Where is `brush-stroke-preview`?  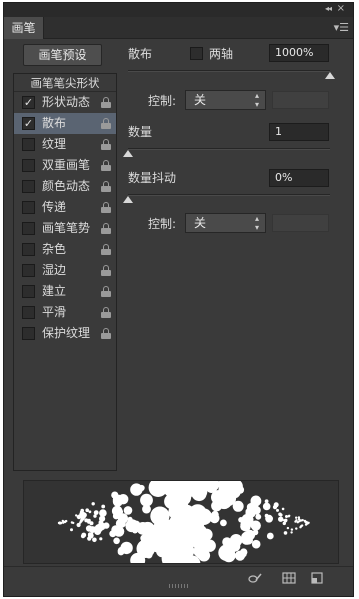 brush-stroke-preview is located at coordinates (181, 522).